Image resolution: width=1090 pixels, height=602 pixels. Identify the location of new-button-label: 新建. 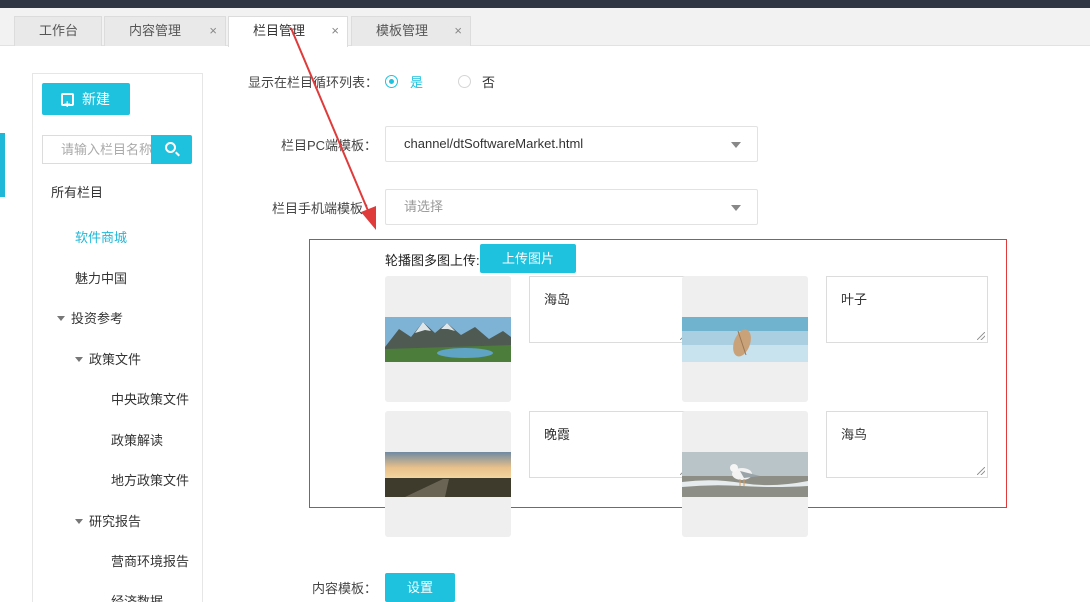
(96, 99).